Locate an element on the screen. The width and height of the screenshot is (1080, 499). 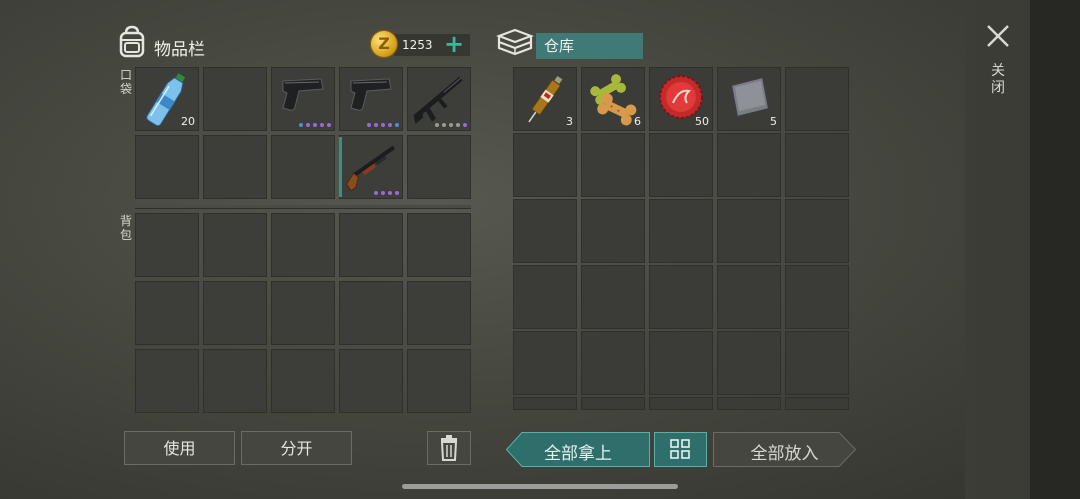
screen-edge is located at coordinates (1055, 249).